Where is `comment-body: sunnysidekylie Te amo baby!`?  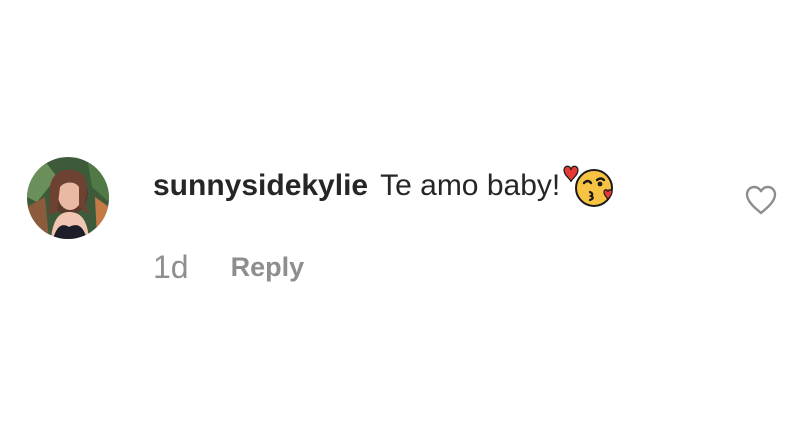 comment-body: sunnysidekylie Te amo baby! is located at coordinates (384, 186).